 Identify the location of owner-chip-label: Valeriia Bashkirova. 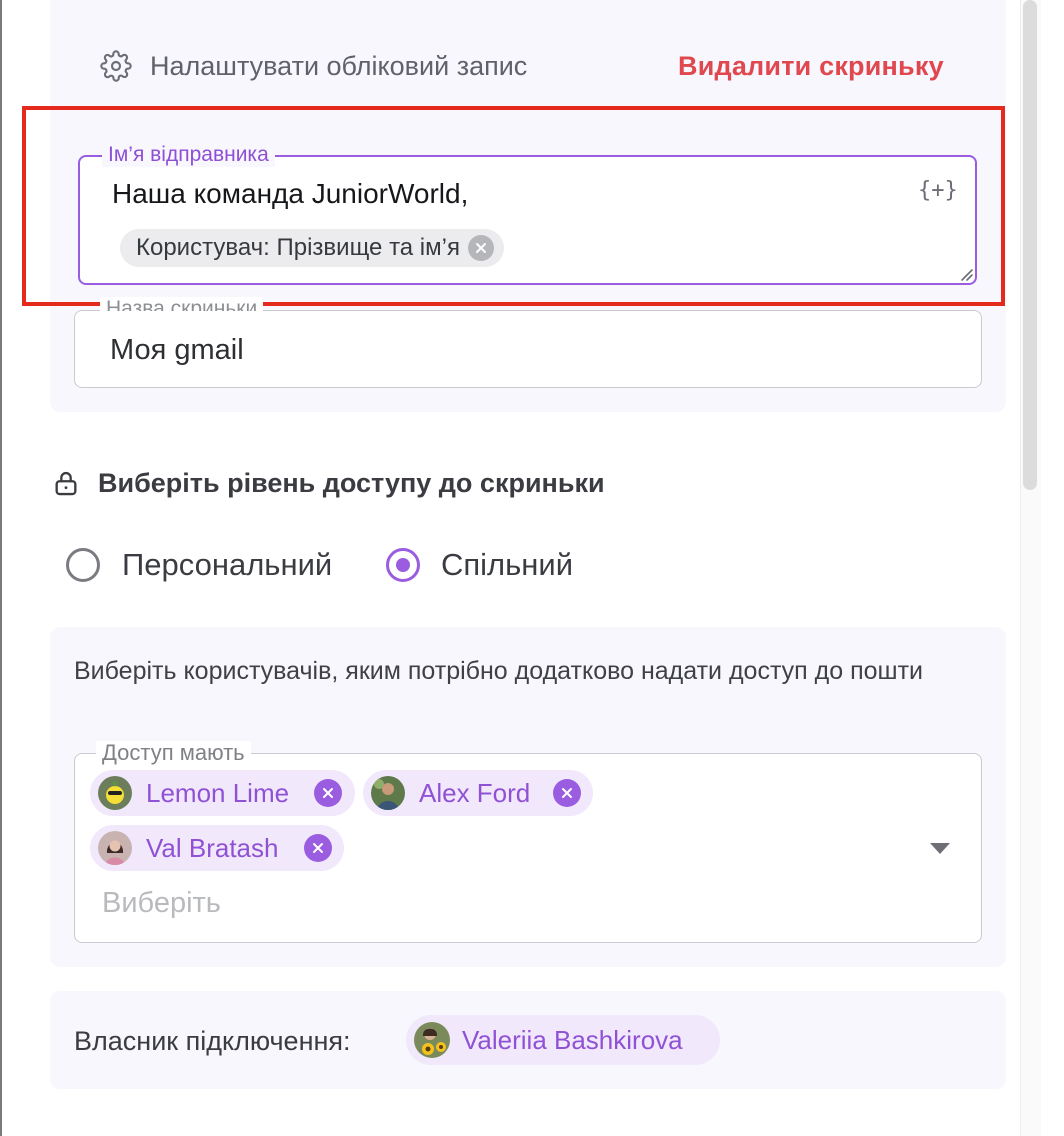
(572, 1040).